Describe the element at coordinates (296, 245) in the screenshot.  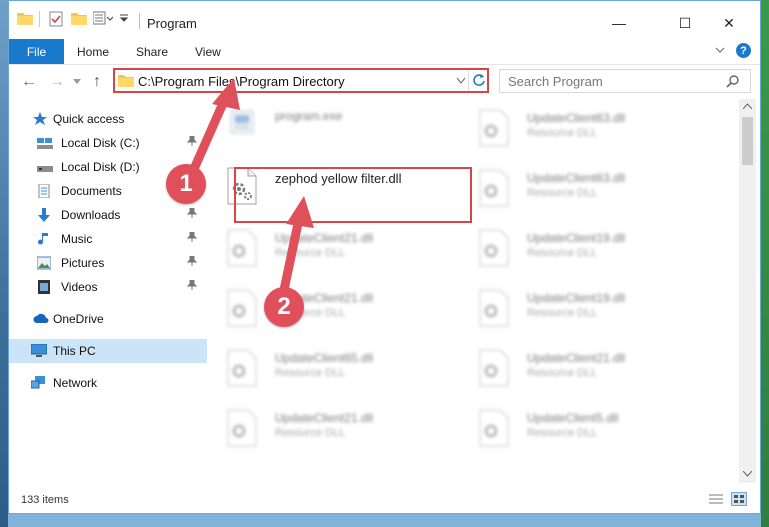
I see `arrow-two` at that location.